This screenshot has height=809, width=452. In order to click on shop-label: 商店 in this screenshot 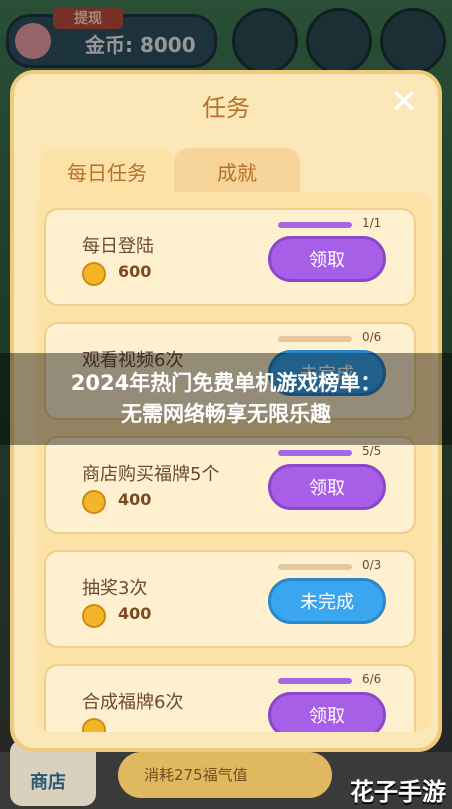, I will do `click(48, 782)`.